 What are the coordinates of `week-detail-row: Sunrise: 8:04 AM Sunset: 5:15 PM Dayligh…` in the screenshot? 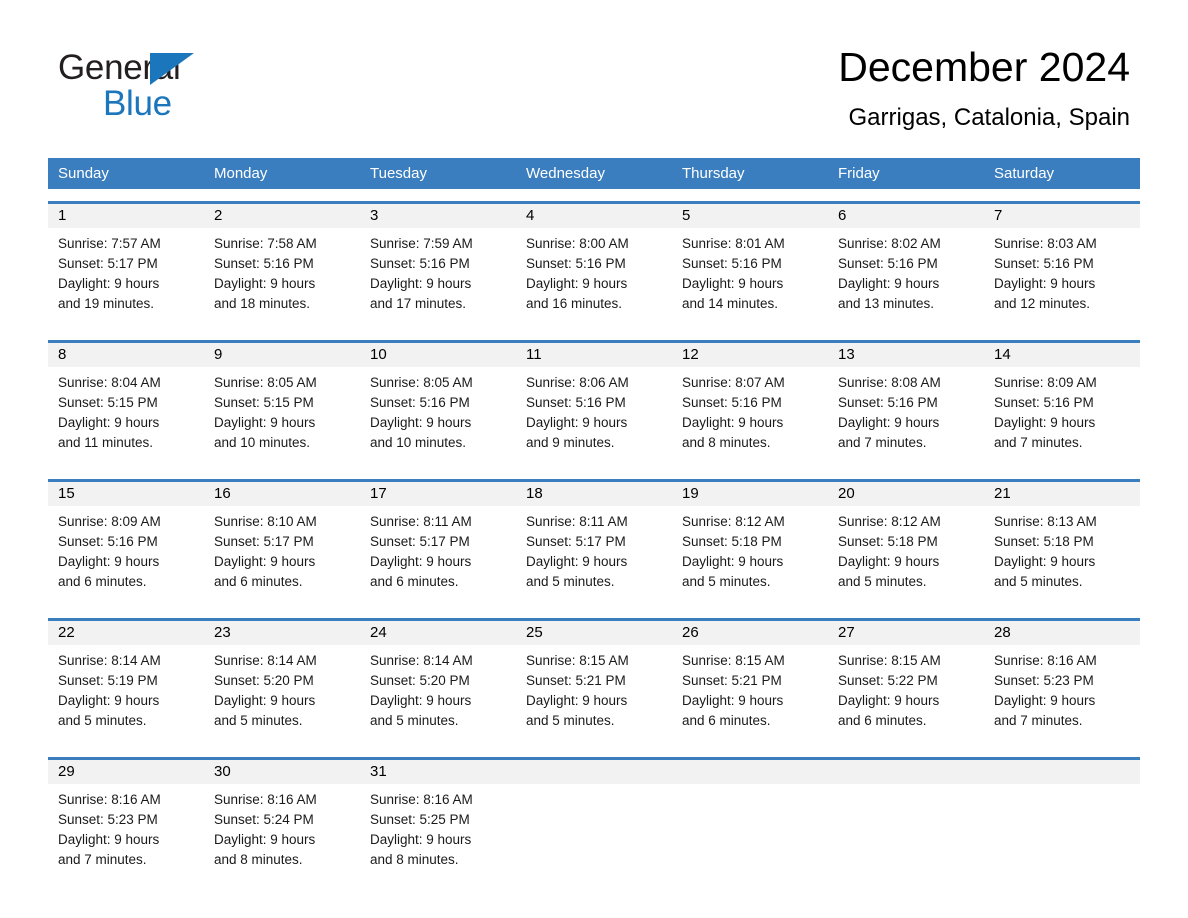 It's located at (594, 417).